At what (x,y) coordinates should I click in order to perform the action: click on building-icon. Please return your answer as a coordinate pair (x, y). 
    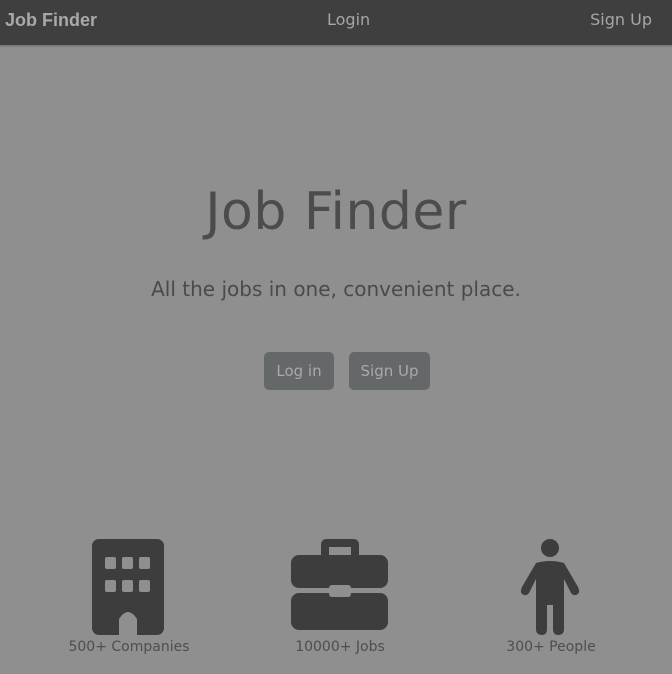
    Looking at the image, I should click on (128, 587).